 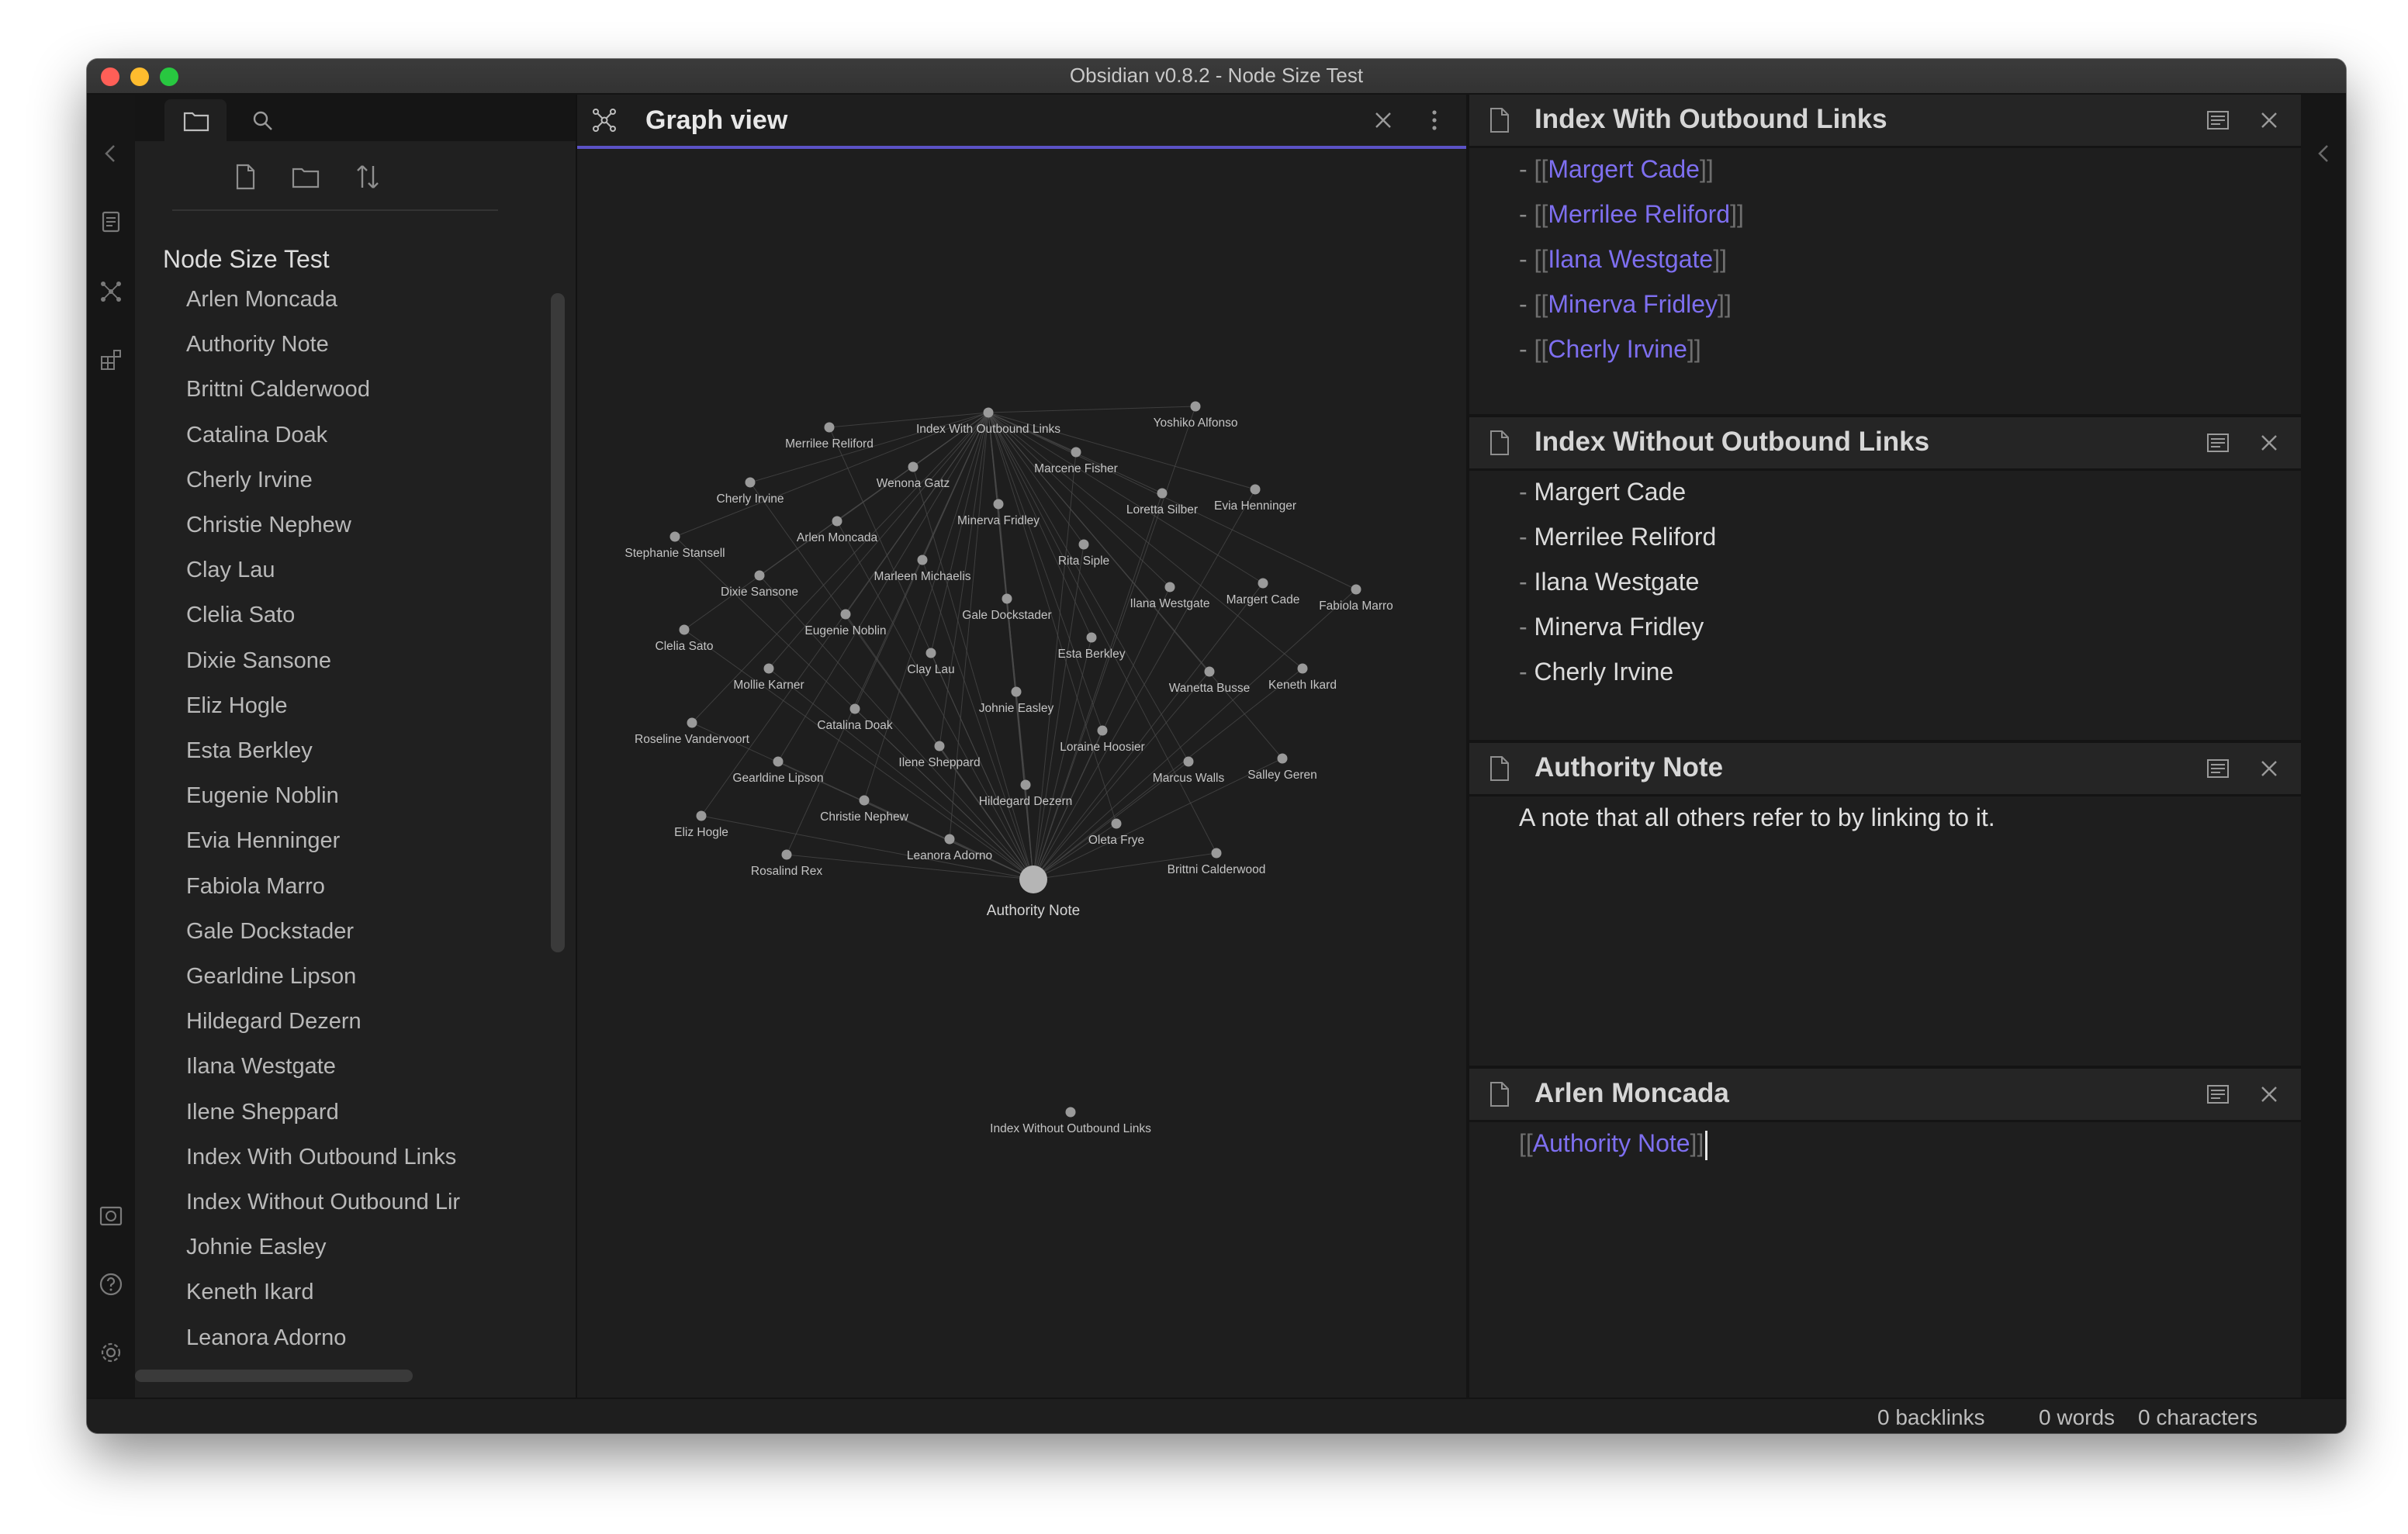 I want to click on internal-link: Authority Note, so click(x=1612, y=1143).